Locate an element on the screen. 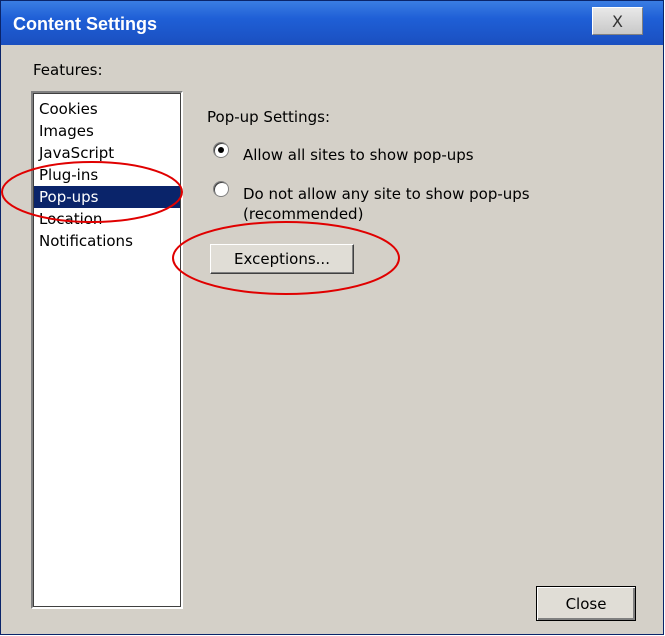  radio-block-all-label-2: (recommended) is located at coordinates (303, 214).